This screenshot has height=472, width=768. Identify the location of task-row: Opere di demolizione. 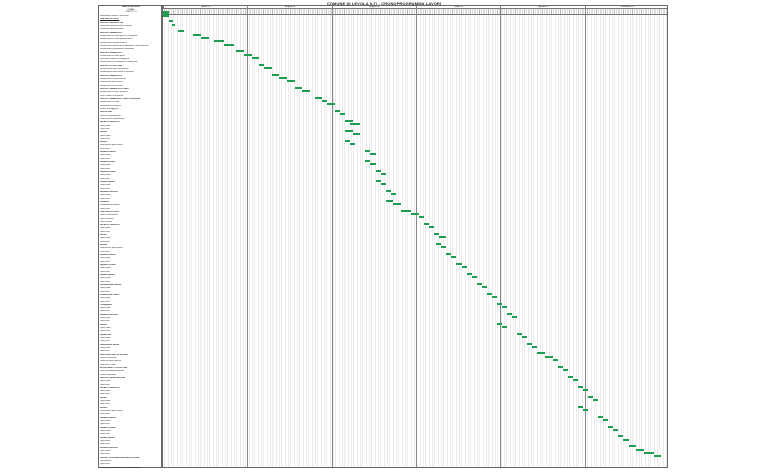
(109, 215).